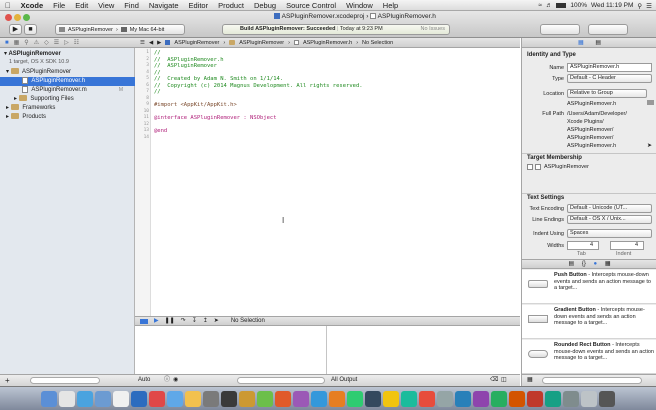 The image size is (656, 410). I want to click on disclosure-triangle-icon: ▾, so click(5, 54).